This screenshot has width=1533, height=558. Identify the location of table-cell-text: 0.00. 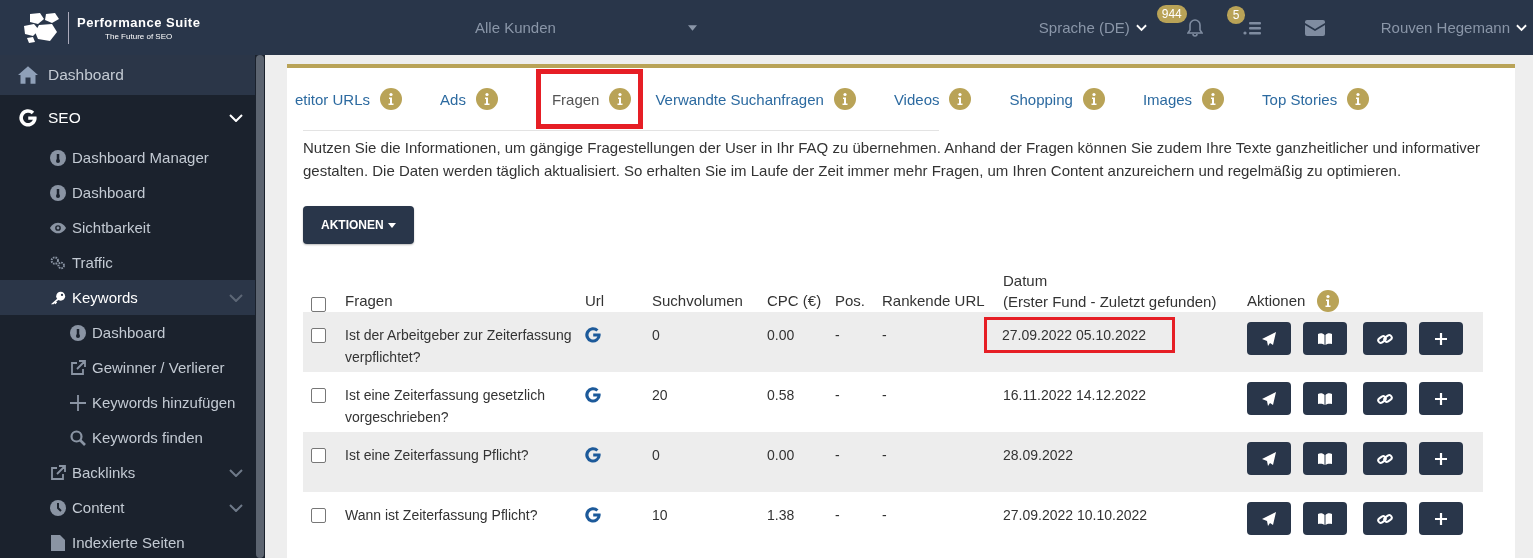
(781, 455).